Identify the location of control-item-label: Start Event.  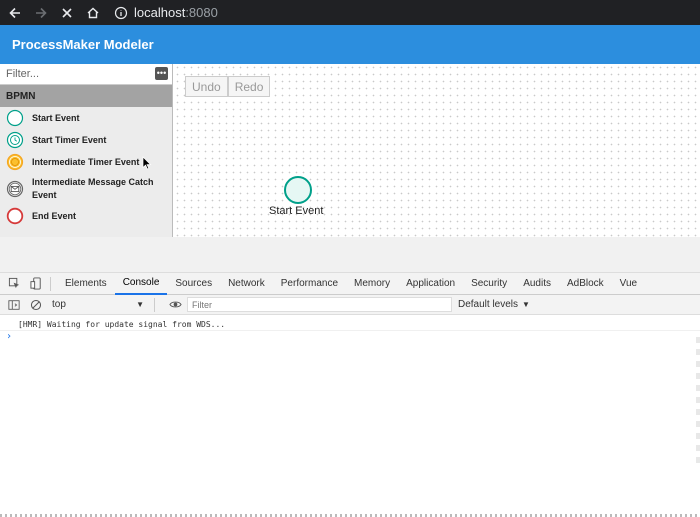
(56, 118).